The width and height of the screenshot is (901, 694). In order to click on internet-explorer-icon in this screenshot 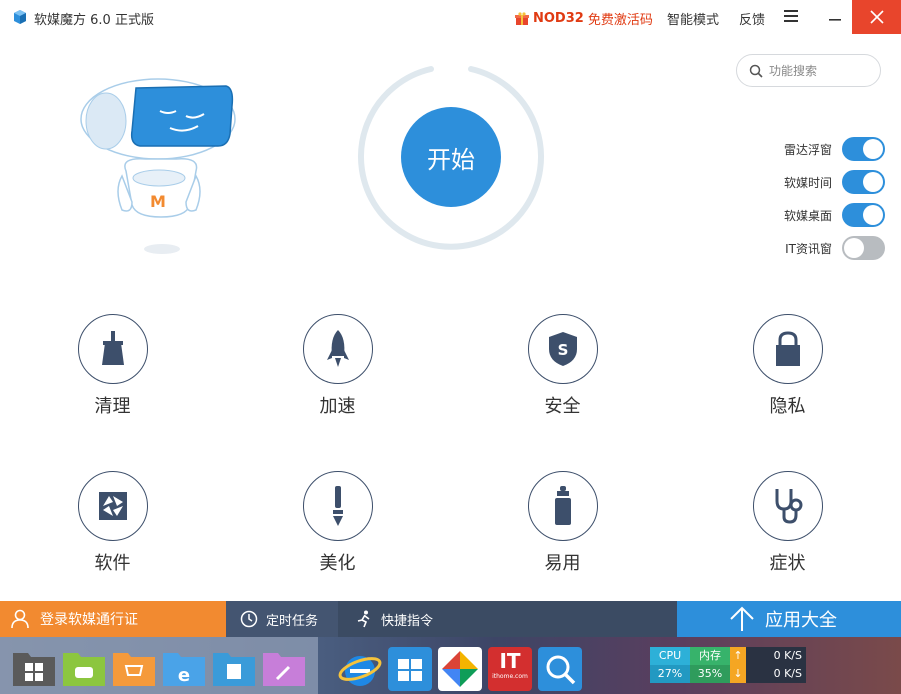, I will do `click(360, 669)`.